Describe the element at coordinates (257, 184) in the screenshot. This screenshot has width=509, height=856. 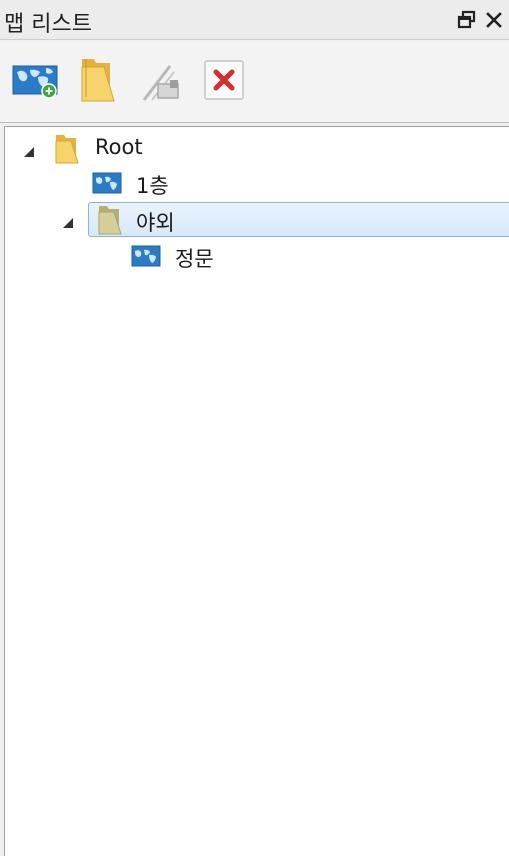
I see `tree-node-map: 1층` at that location.